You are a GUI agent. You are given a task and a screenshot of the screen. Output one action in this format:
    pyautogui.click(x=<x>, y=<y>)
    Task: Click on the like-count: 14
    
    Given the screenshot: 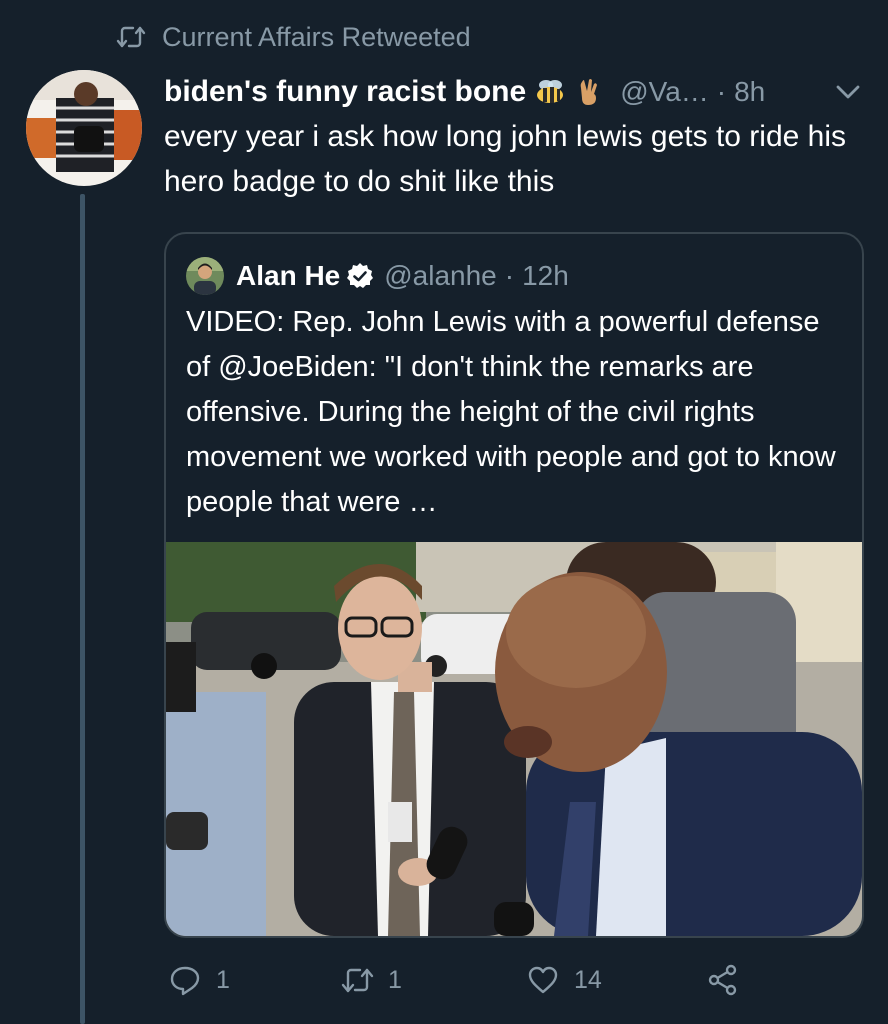 What is the action you would take?
    pyautogui.click(x=588, y=979)
    